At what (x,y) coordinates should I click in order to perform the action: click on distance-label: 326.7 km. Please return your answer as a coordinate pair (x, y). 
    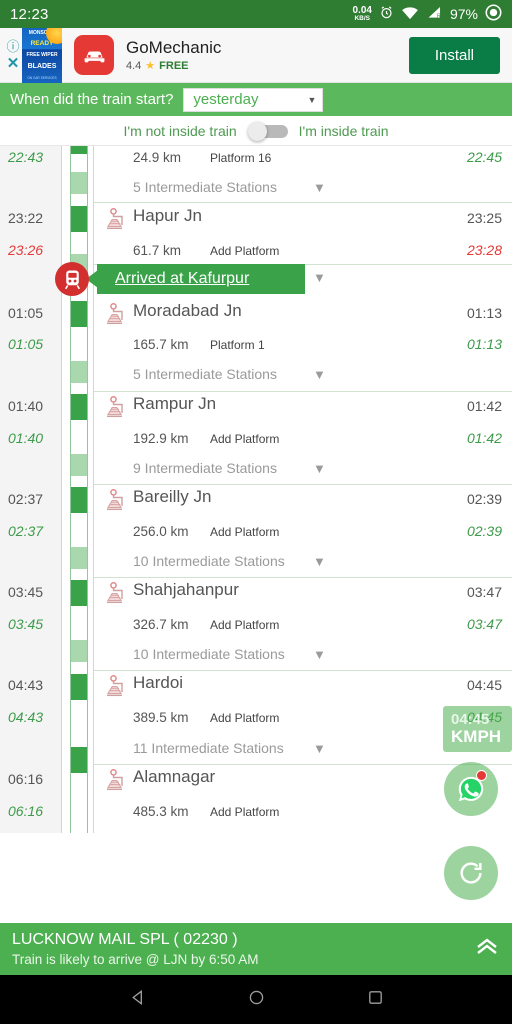
    Looking at the image, I should click on (161, 624).